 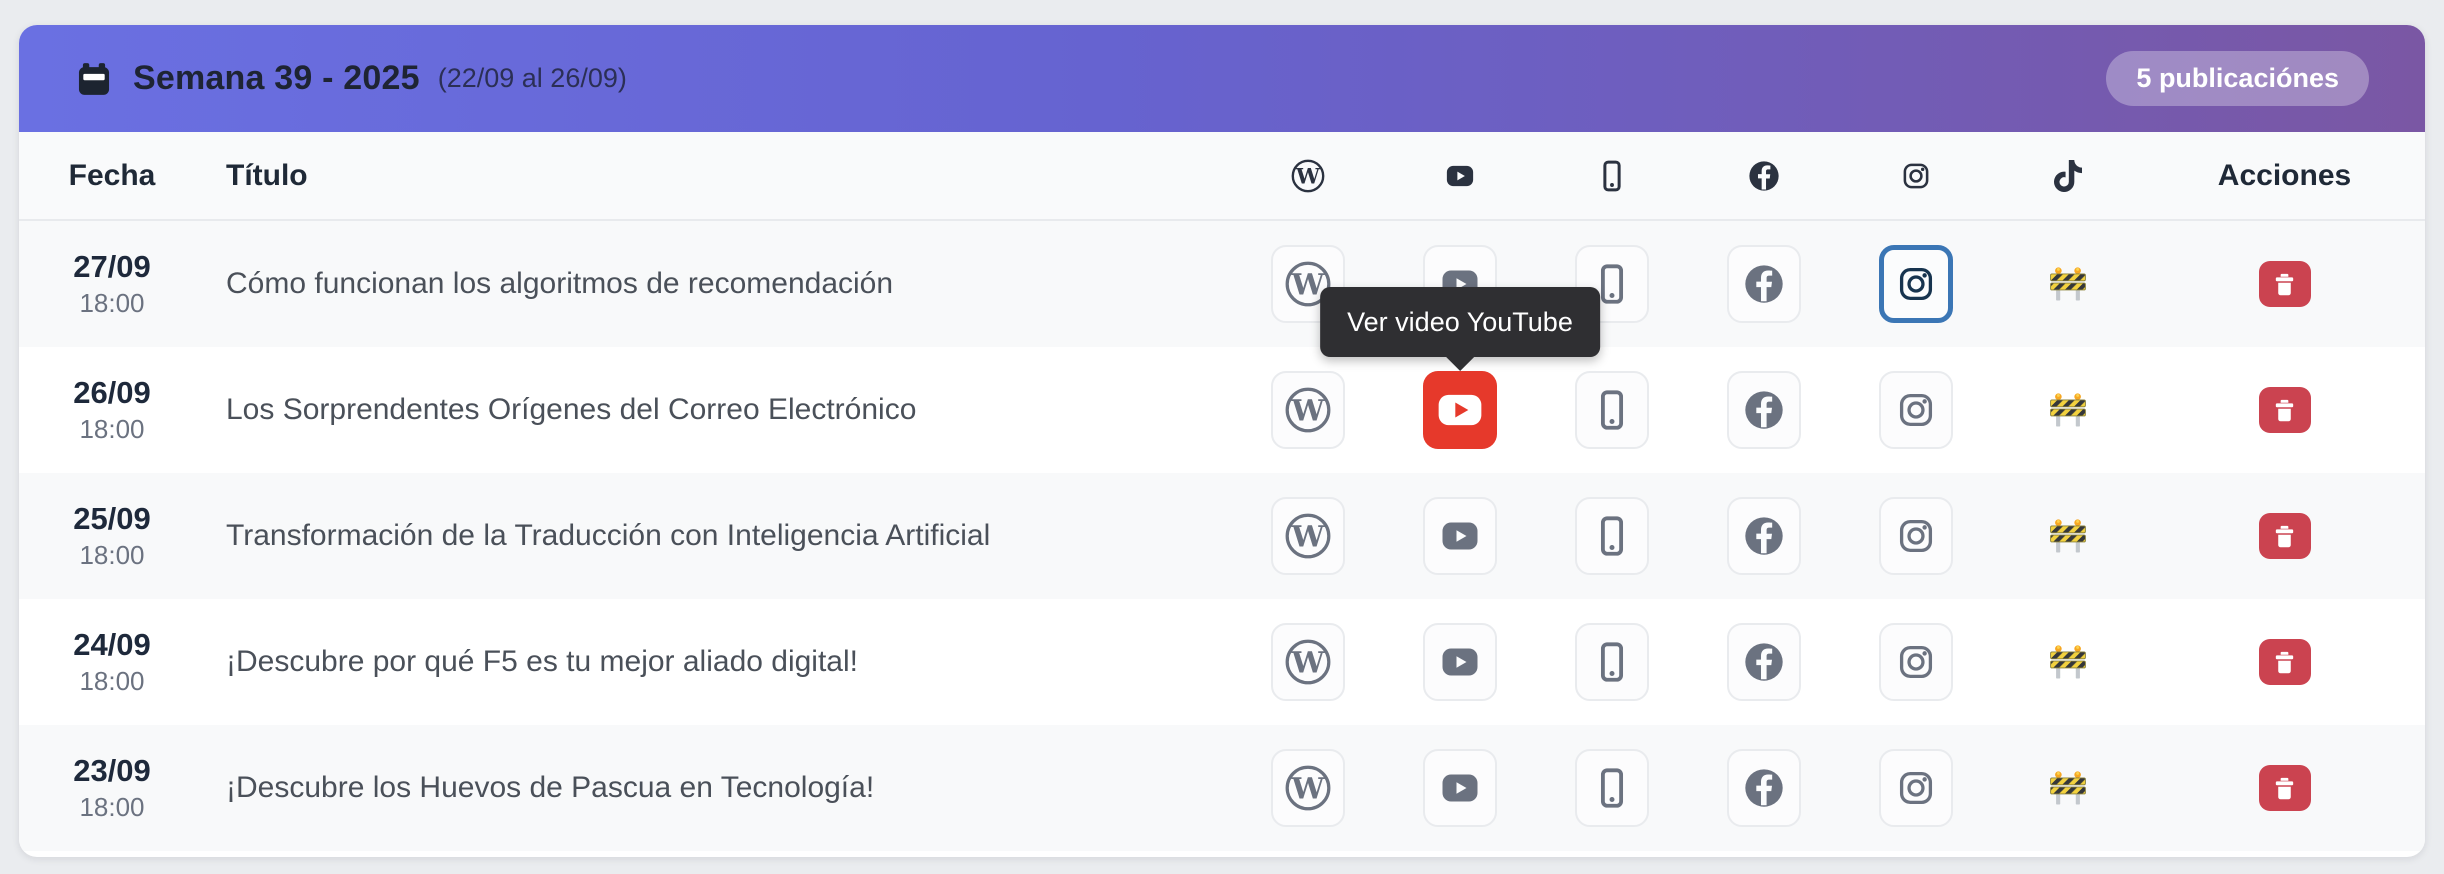 I want to click on date-cell: 25/09 18:00, so click(x=112, y=536).